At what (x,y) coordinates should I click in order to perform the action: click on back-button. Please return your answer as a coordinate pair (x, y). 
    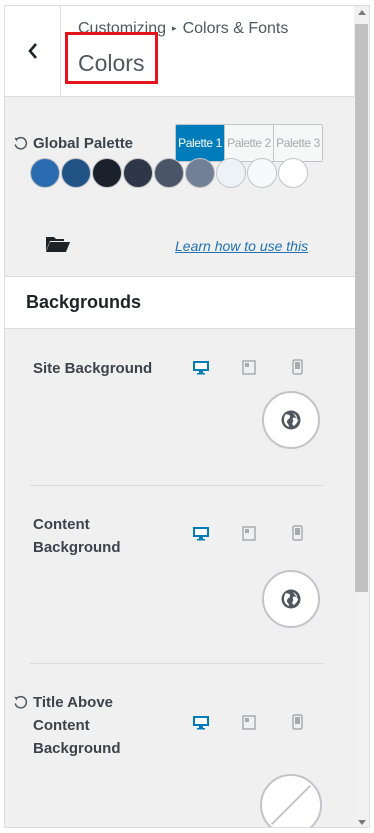
    Looking at the image, I should click on (33, 51).